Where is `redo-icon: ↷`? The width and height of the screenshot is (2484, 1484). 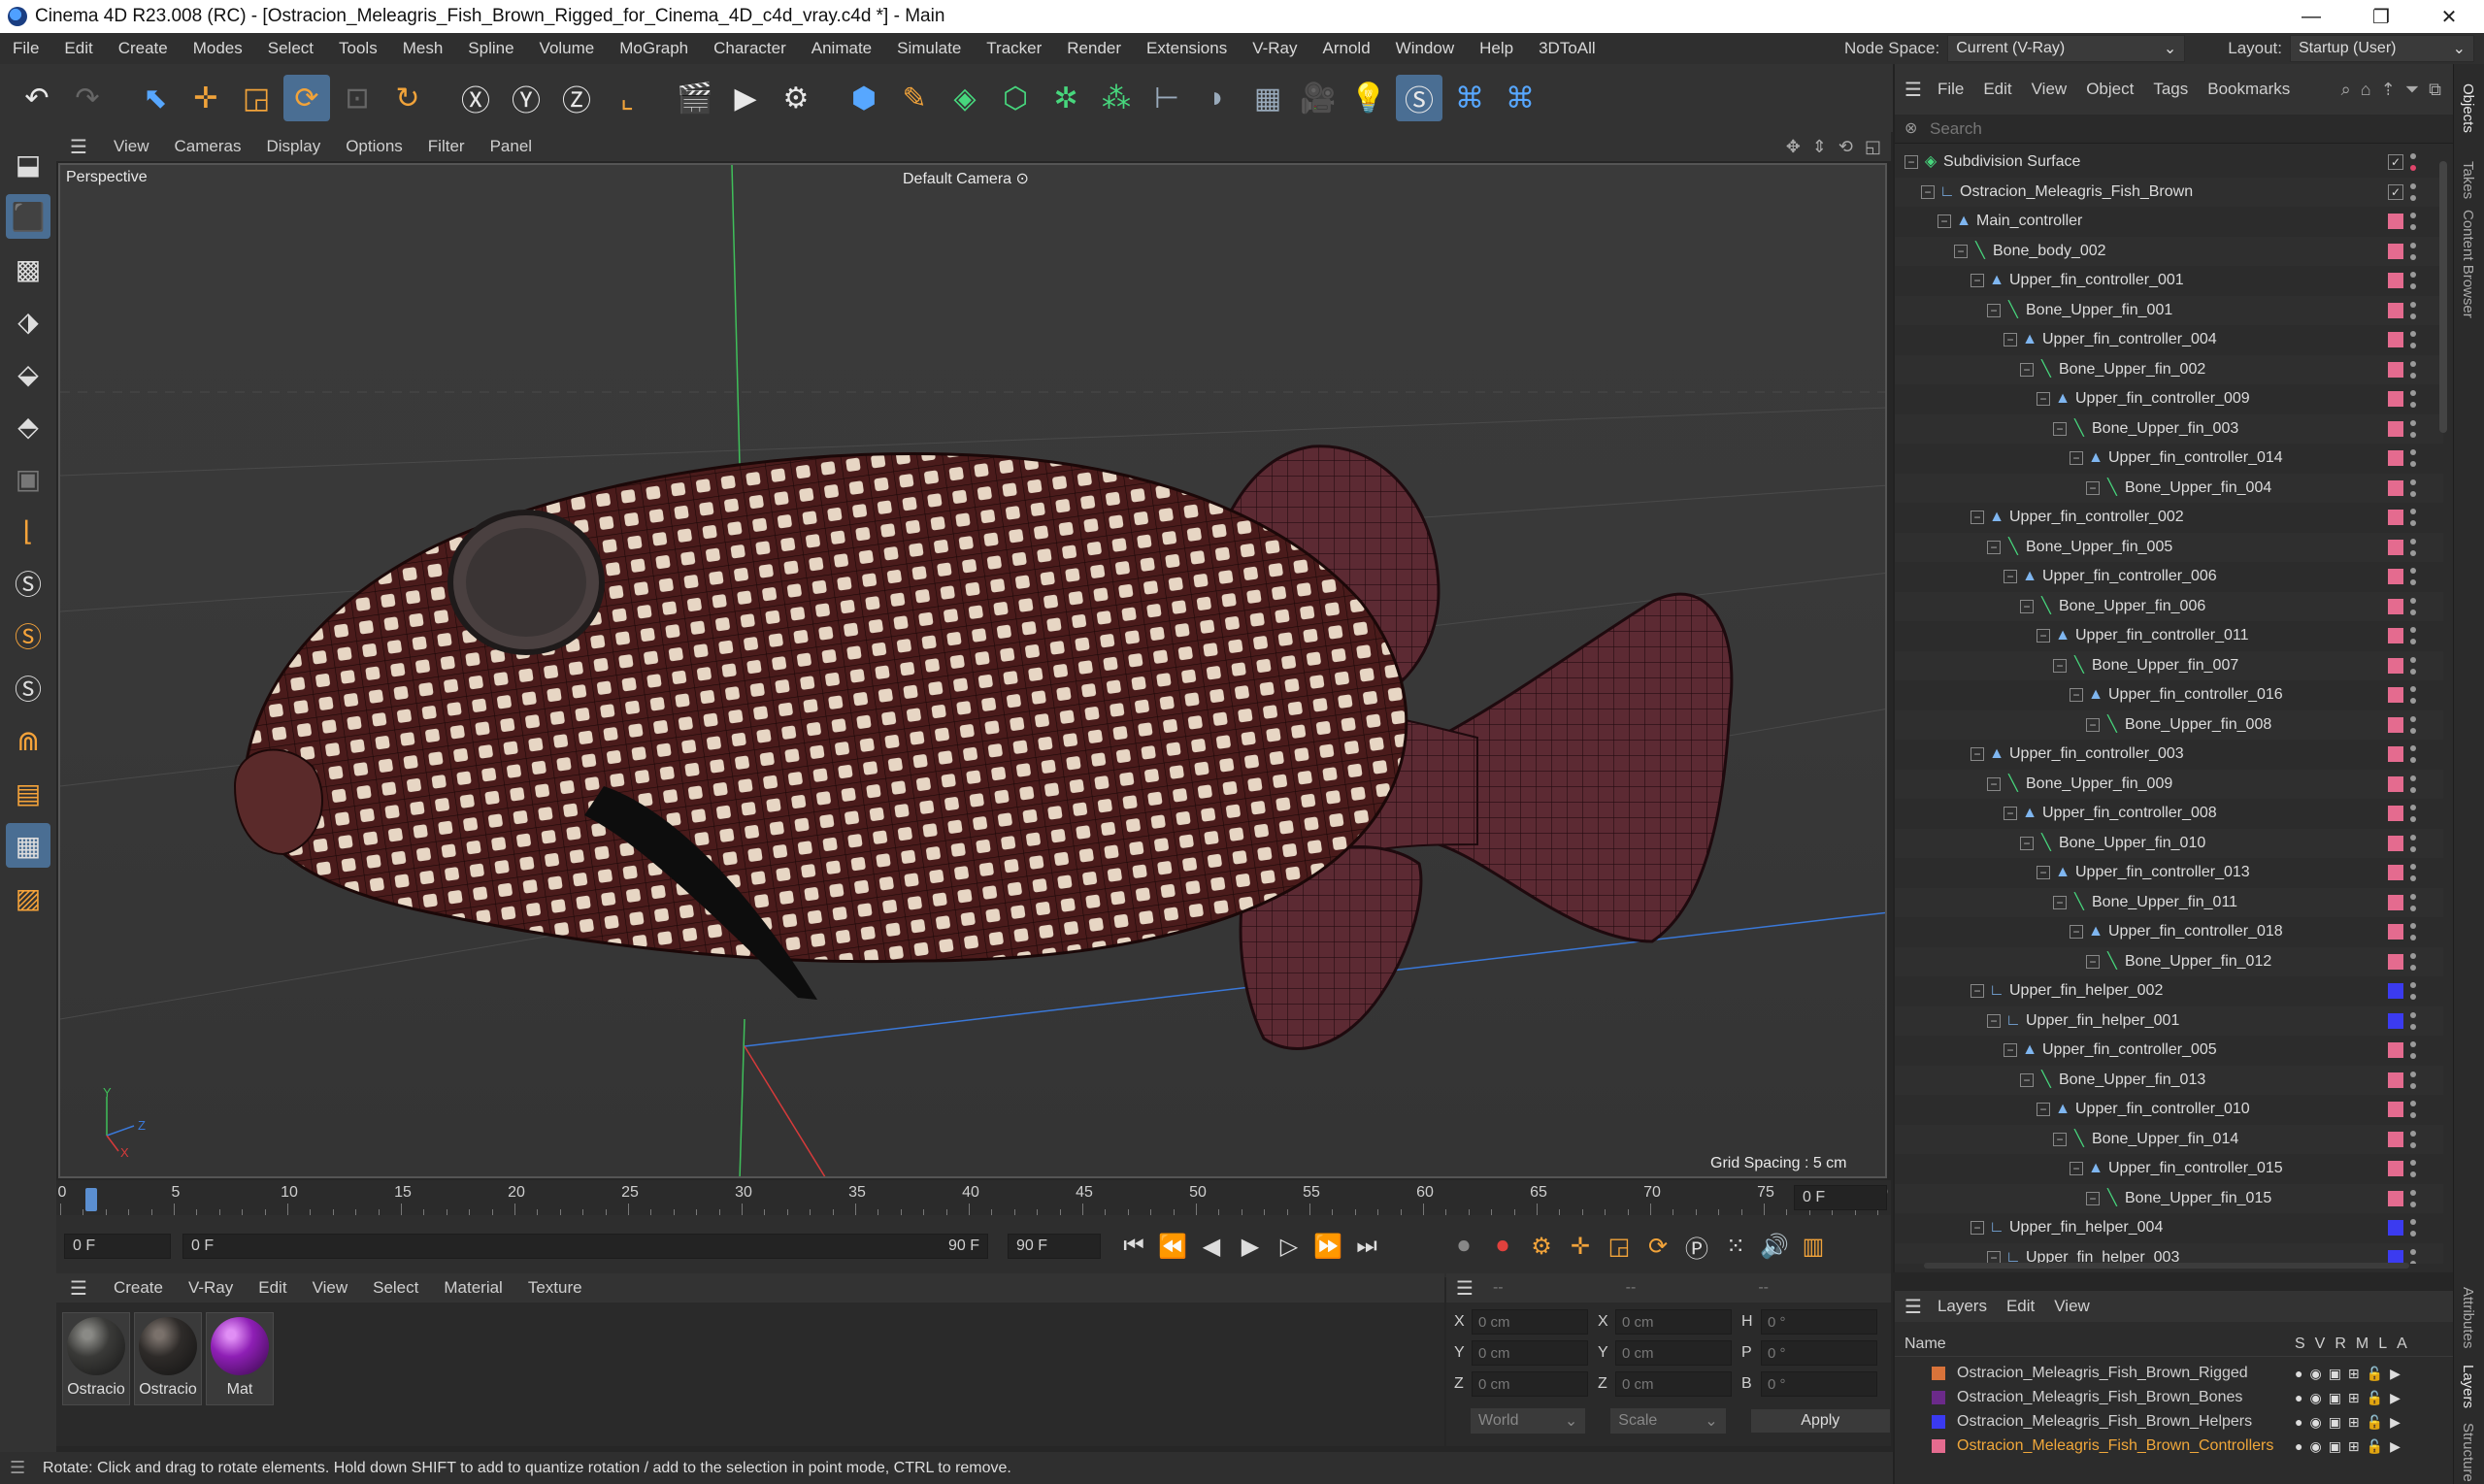
redo-icon: ↷ is located at coordinates (87, 98).